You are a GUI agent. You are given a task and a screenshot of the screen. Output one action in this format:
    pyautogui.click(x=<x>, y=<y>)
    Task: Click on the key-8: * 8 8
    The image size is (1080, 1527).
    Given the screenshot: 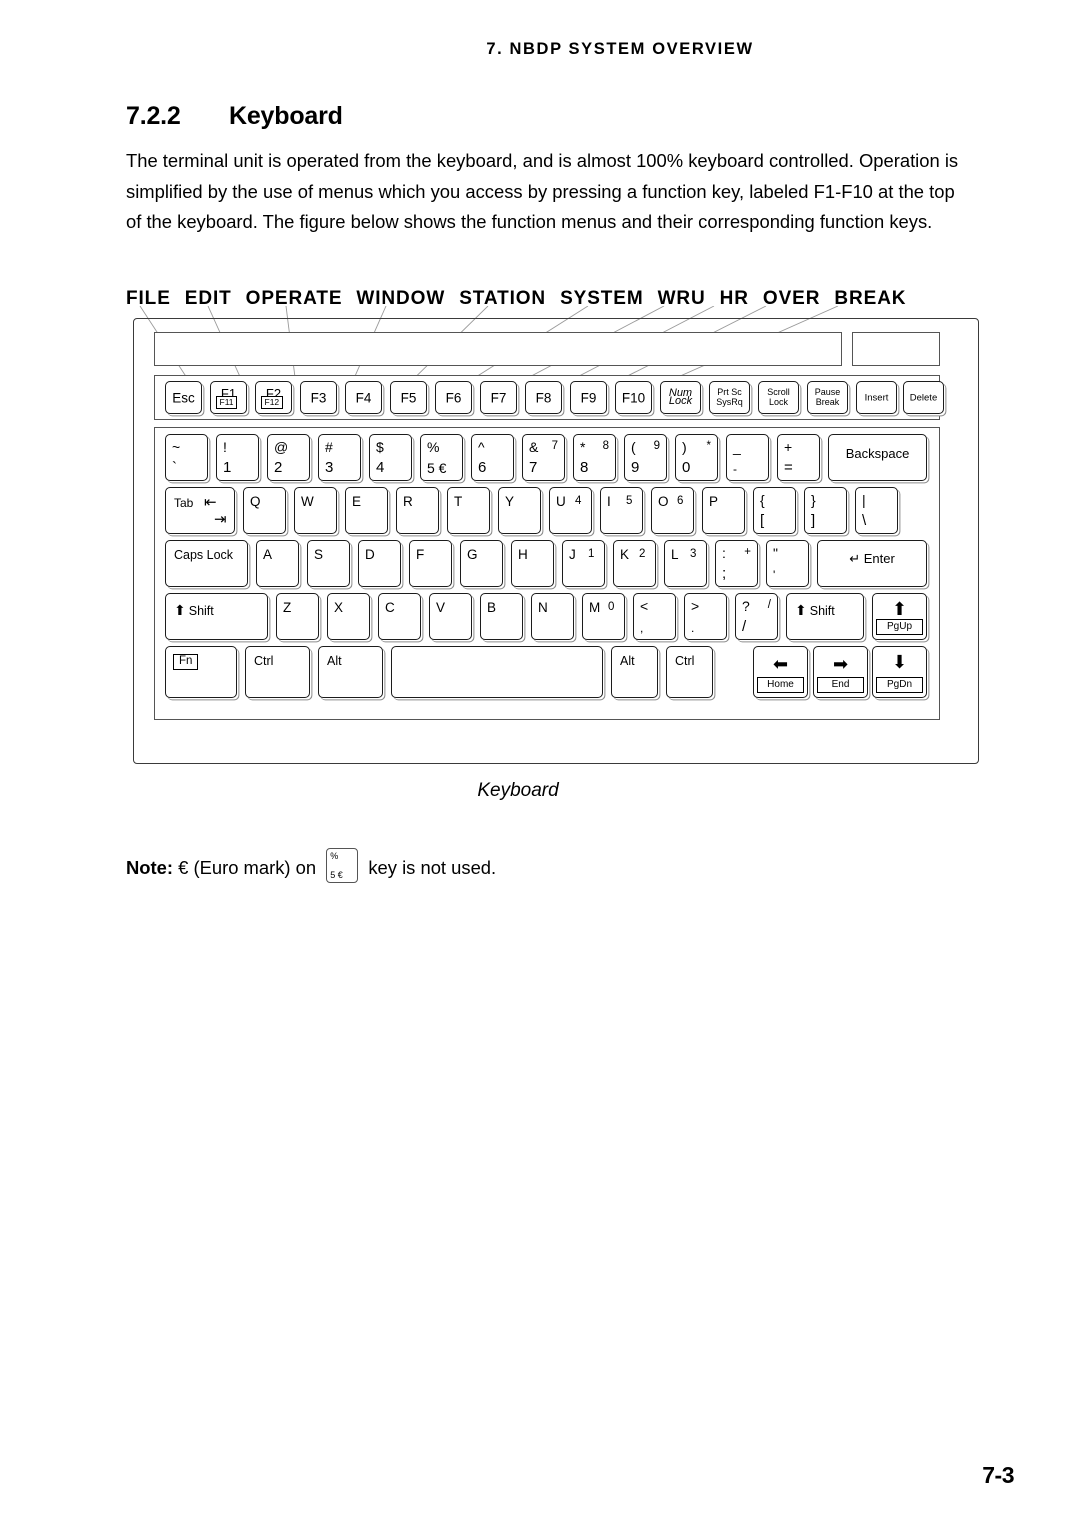 What is the action you would take?
    pyautogui.click(x=594, y=457)
    